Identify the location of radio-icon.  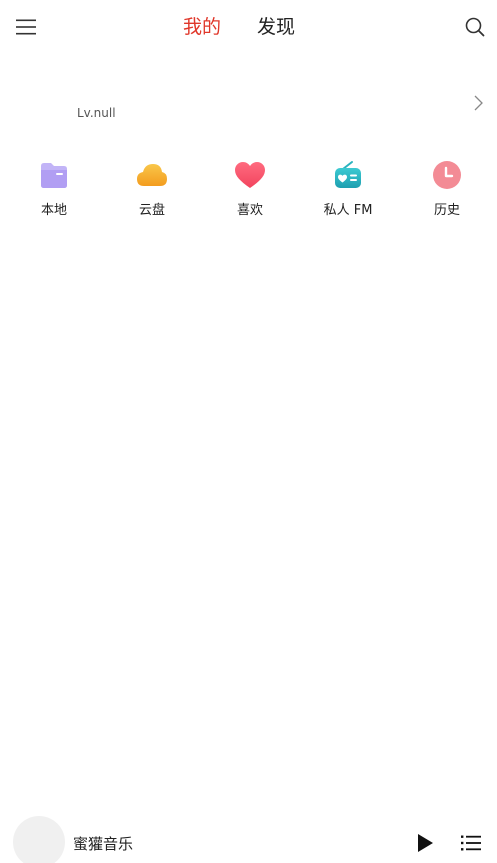
(348, 175).